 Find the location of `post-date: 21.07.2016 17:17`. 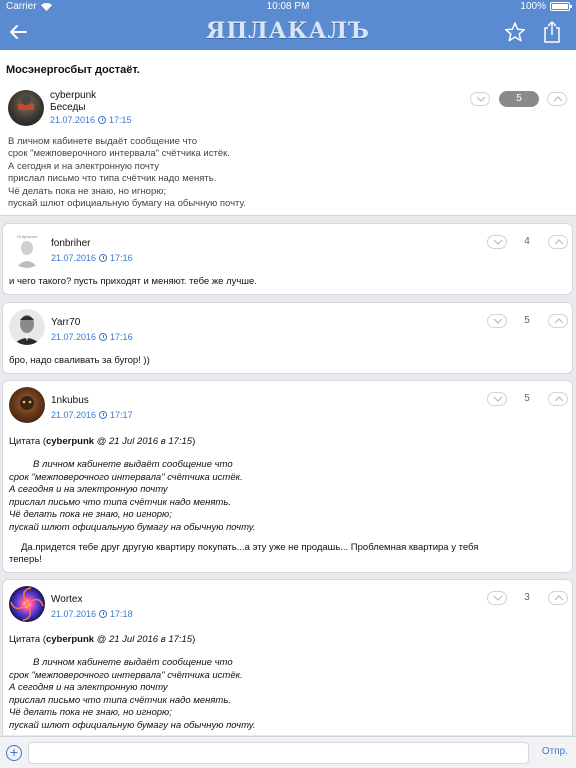

post-date: 21.07.2016 17:17 is located at coordinates (92, 415).